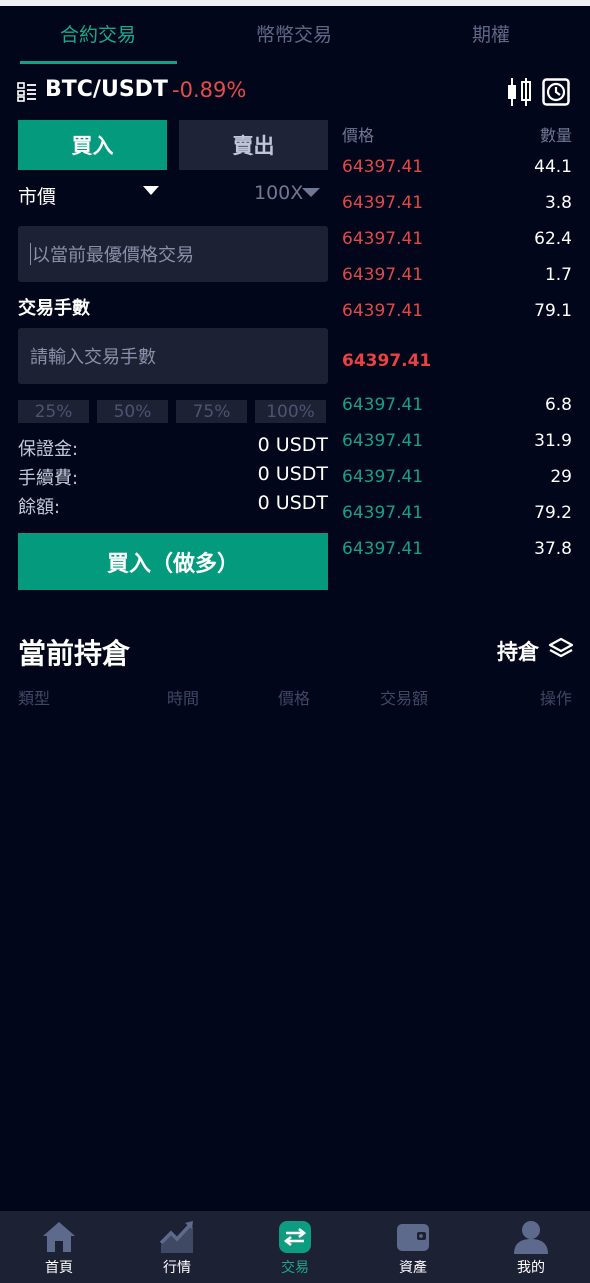 Image resolution: width=590 pixels, height=1283 pixels. I want to click on margin-value: 0 USDT, so click(292, 445).